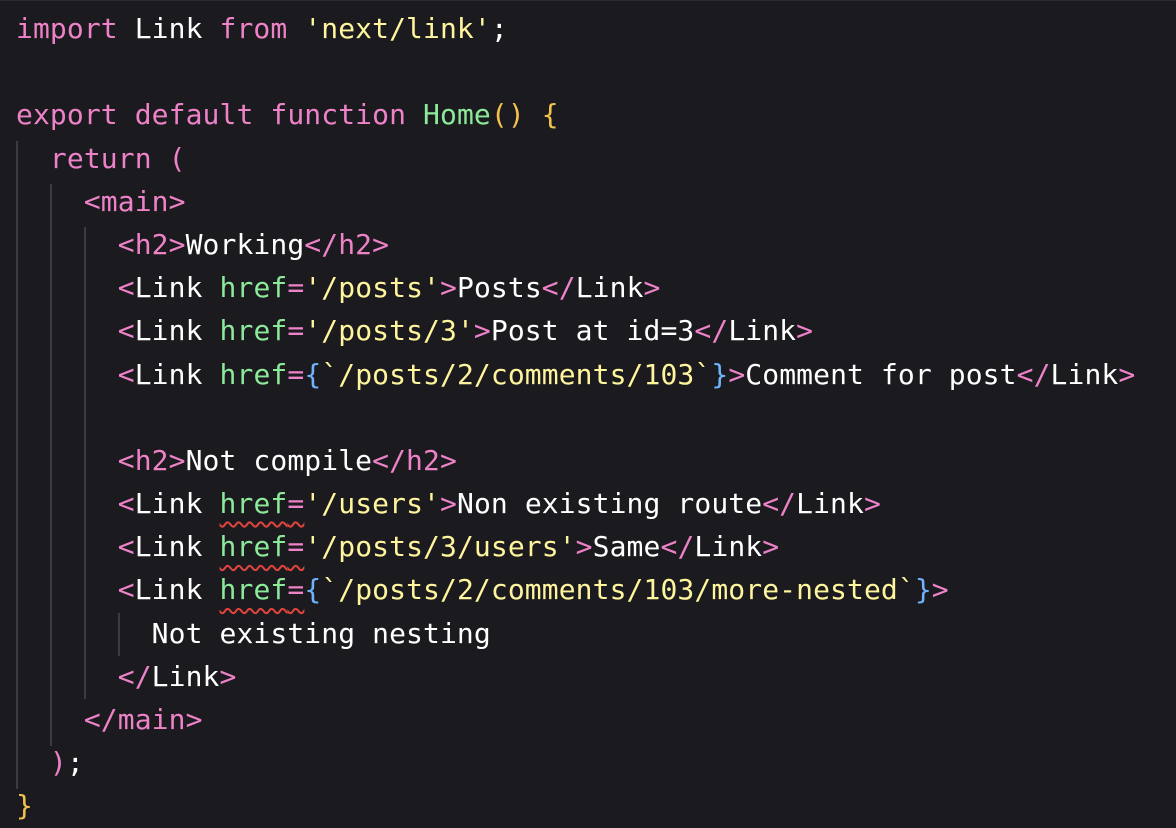  I want to click on code-token: (, so click(177, 158).